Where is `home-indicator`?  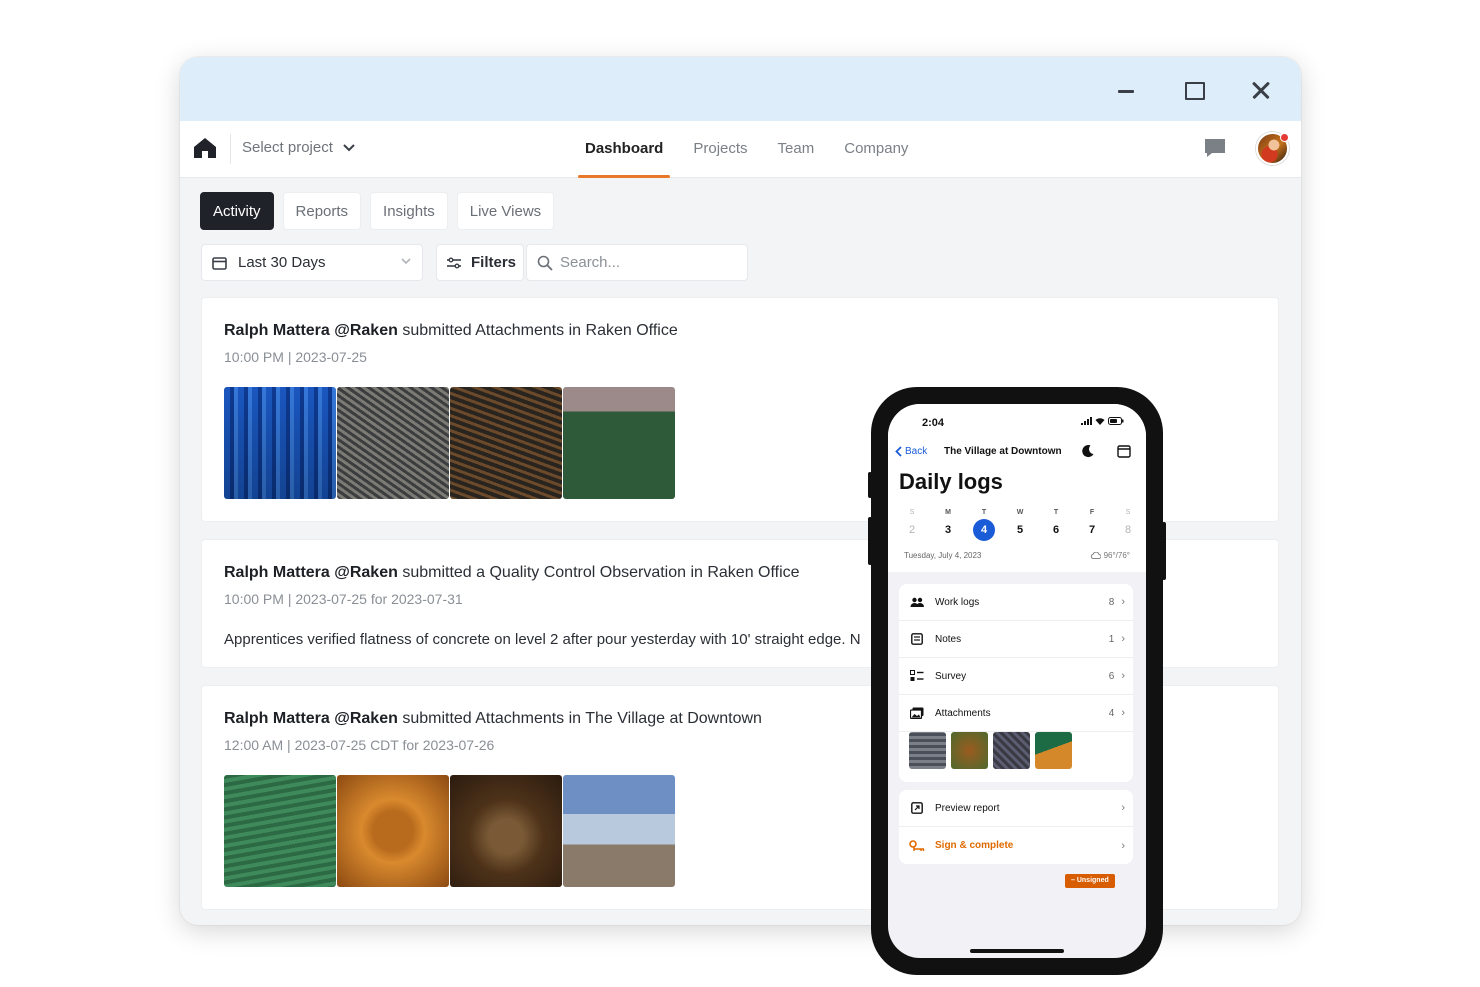
home-indicator is located at coordinates (1017, 951).